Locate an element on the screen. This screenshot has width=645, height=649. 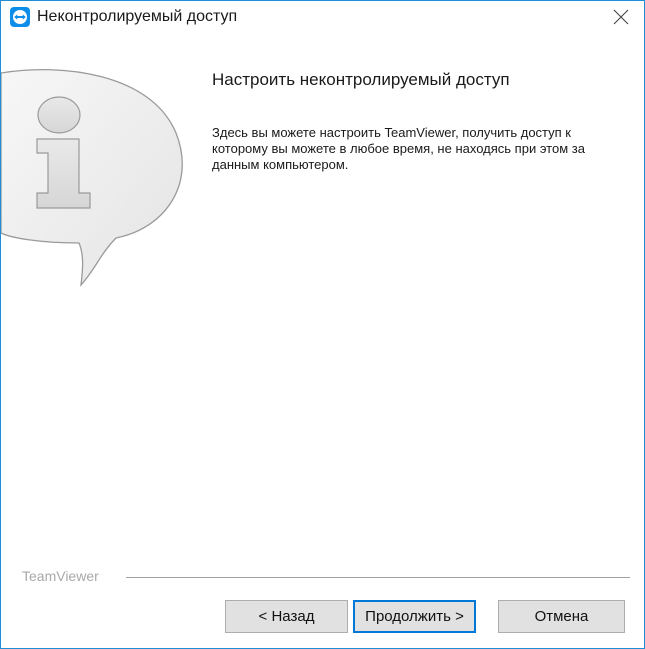
close-icon is located at coordinates (621, 17).